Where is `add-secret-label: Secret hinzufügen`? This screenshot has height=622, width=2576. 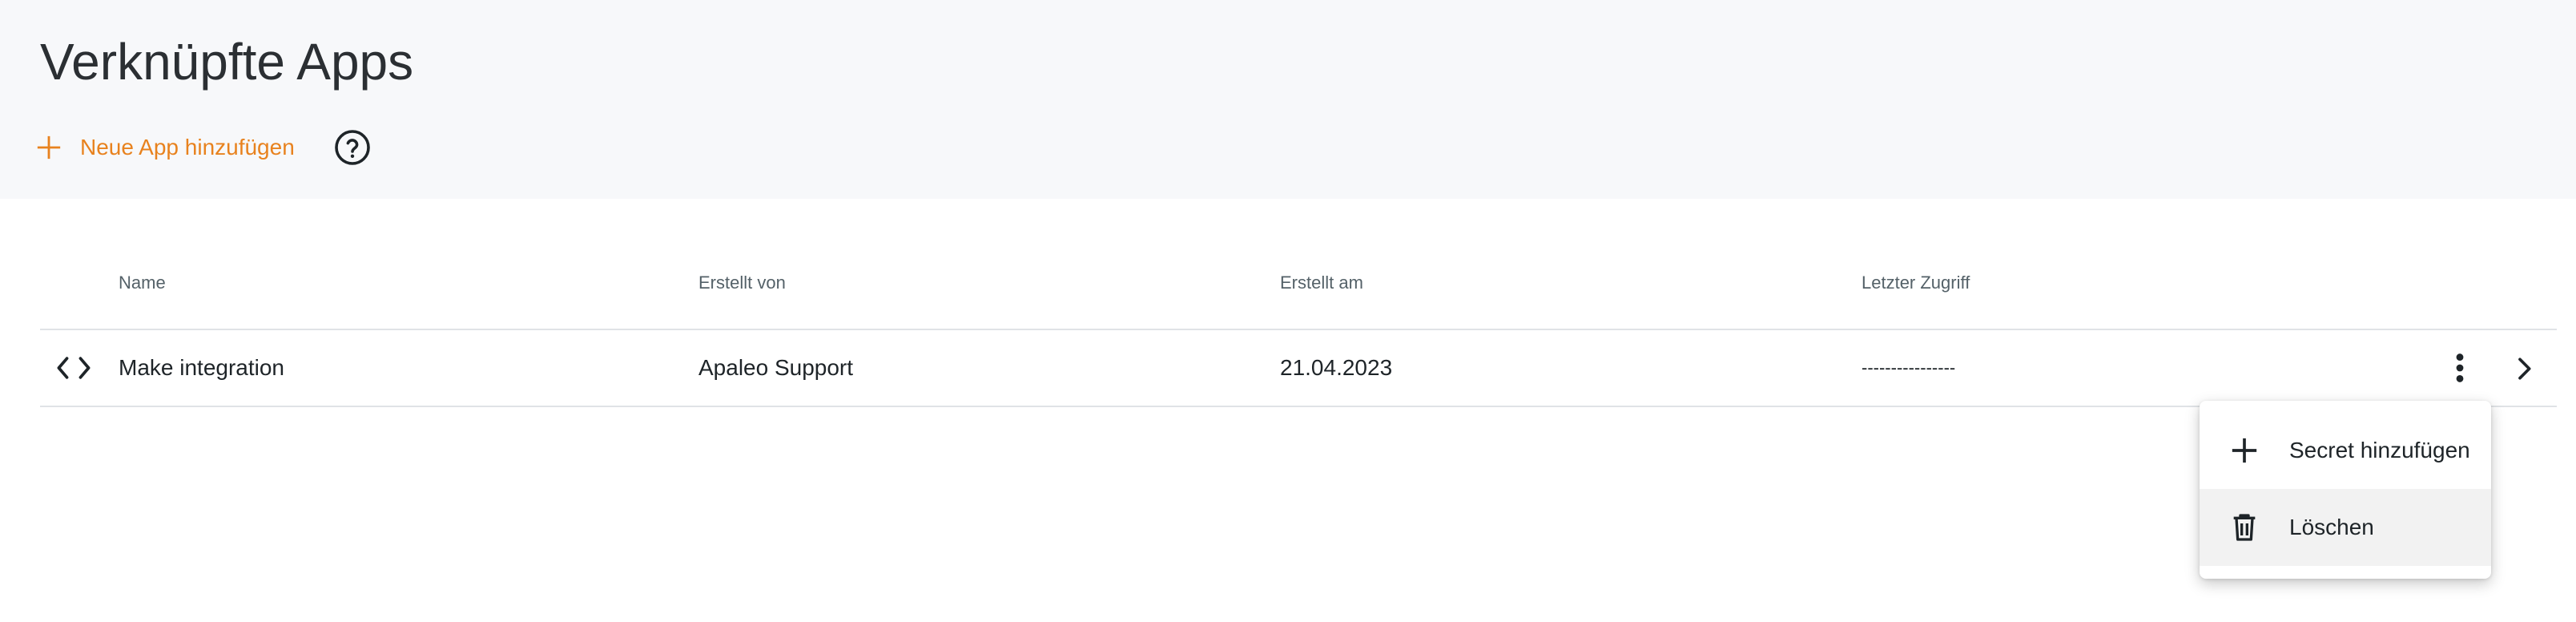 add-secret-label: Secret hinzufügen is located at coordinates (2379, 450).